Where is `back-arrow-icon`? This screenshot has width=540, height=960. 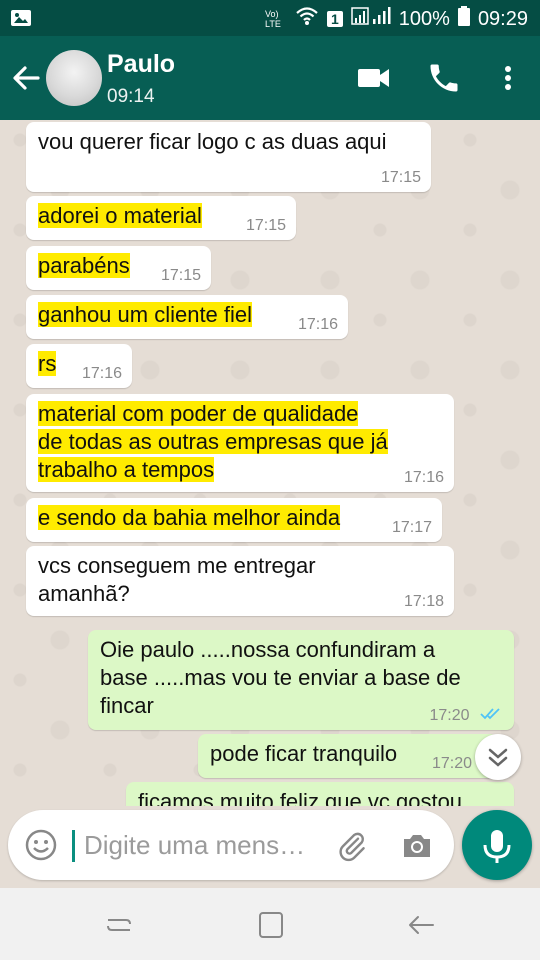 back-arrow-icon is located at coordinates (26, 78).